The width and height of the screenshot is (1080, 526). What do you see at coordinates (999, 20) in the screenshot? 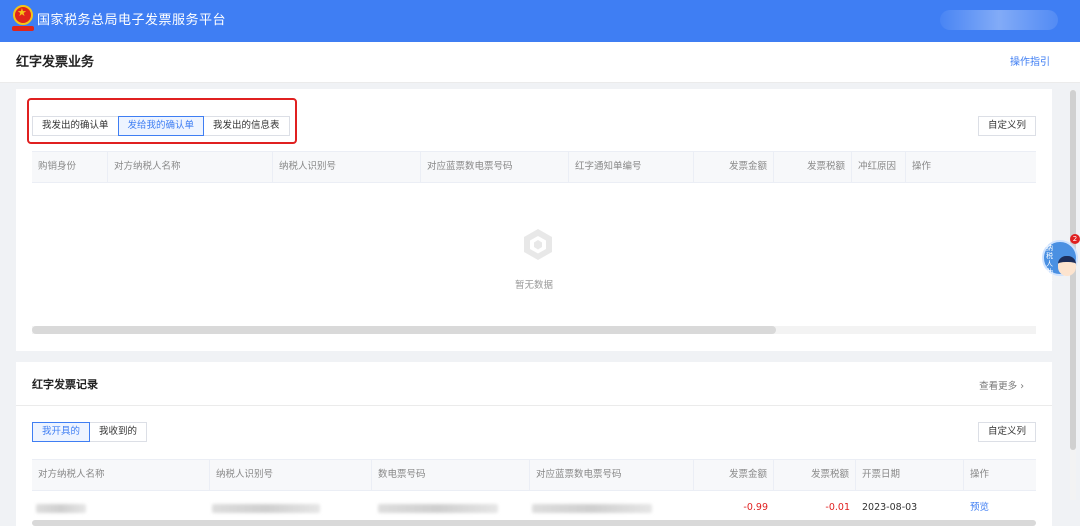
I see `user-info-redacted` at bounding box center [999, 20].